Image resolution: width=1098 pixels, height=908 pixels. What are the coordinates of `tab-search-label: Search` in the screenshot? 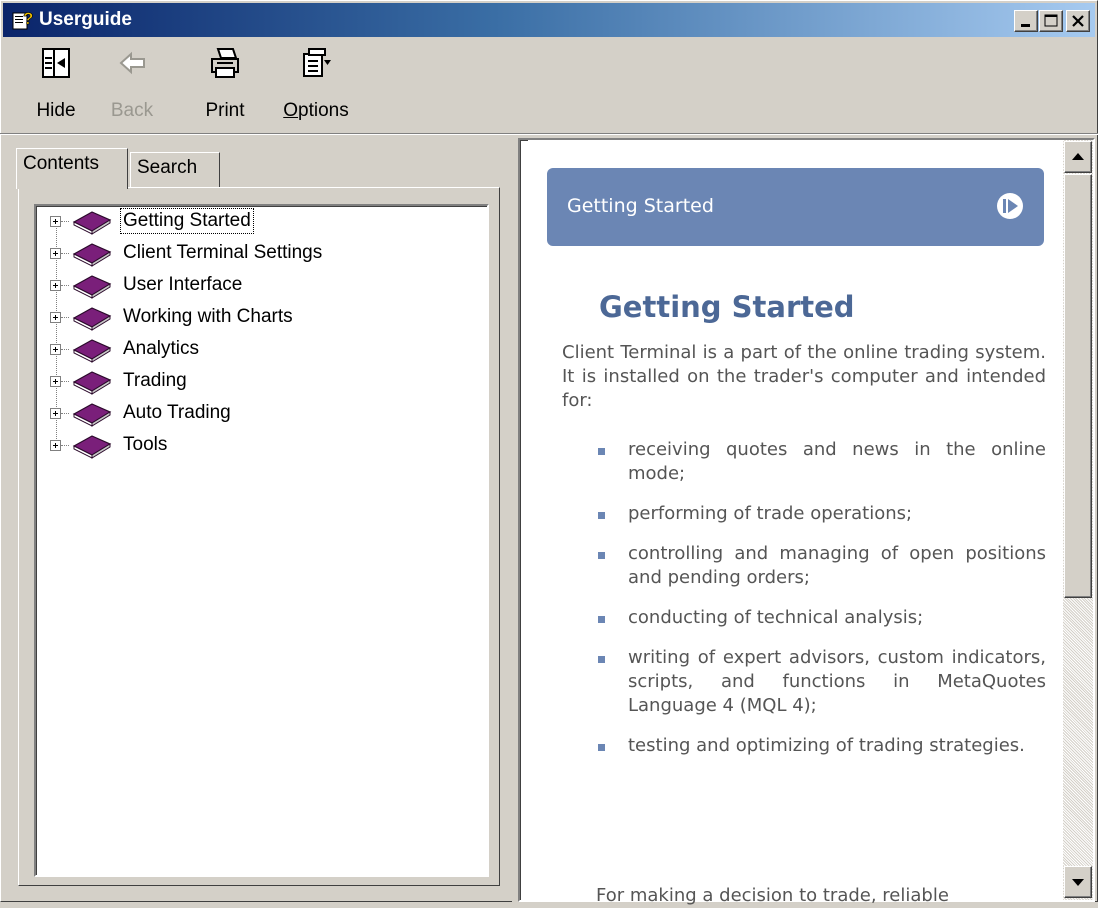 It's located at (167, 167).